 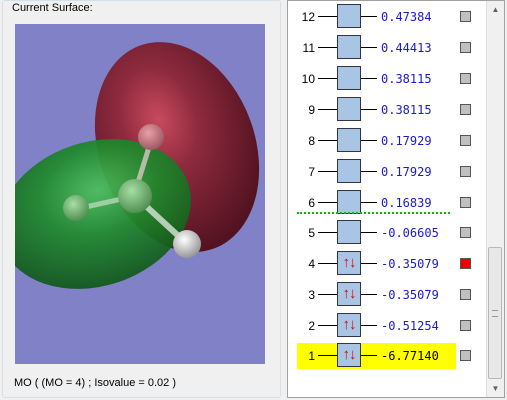 I want to click on mo-energy: 0.44413, so click(x=406, y=48).